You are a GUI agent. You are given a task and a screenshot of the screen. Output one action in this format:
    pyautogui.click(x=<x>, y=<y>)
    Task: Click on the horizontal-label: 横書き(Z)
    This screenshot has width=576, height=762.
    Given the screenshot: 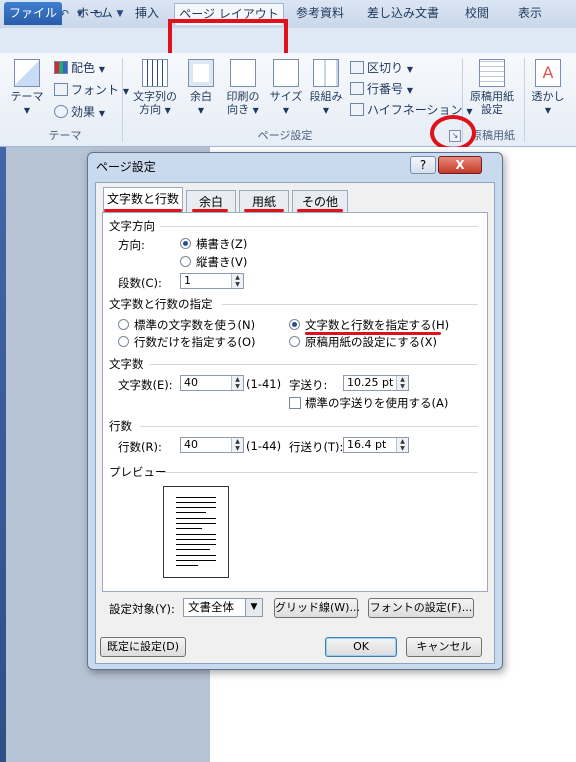 What is the action you would take?
    pyautogui.click(x=222, y=244)
    